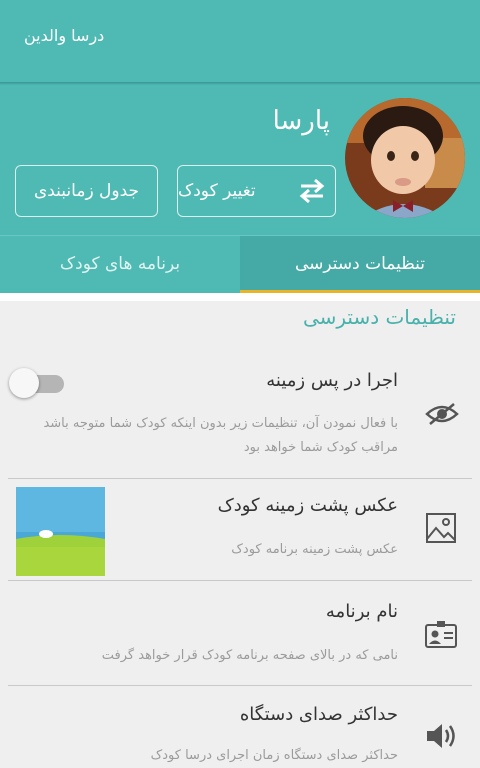 The height and width of the screenshot is (768, 480). Describe the element at coordinates (379, 317) in the screenshot. I see `section-title: تنظیمات دسترسی` at that location.